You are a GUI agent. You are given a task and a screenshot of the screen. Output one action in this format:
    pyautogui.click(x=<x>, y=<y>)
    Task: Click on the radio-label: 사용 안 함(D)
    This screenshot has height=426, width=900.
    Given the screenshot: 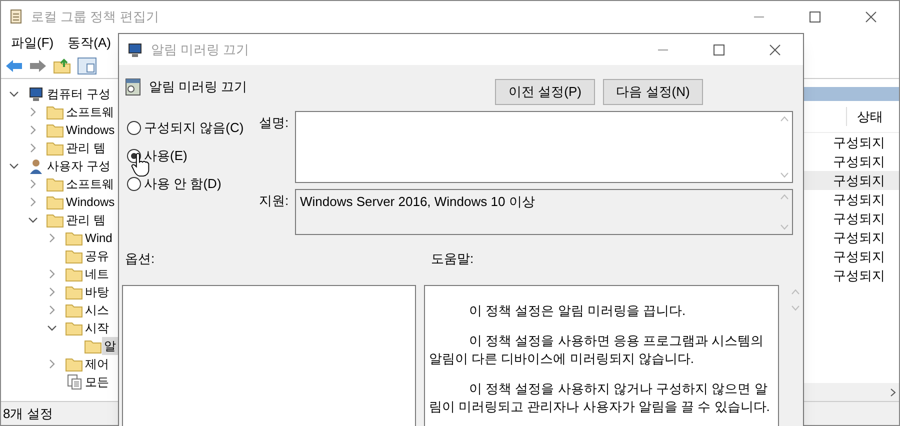 What is the action you would take?
    pyautogui.click(x=183, y=184)
    